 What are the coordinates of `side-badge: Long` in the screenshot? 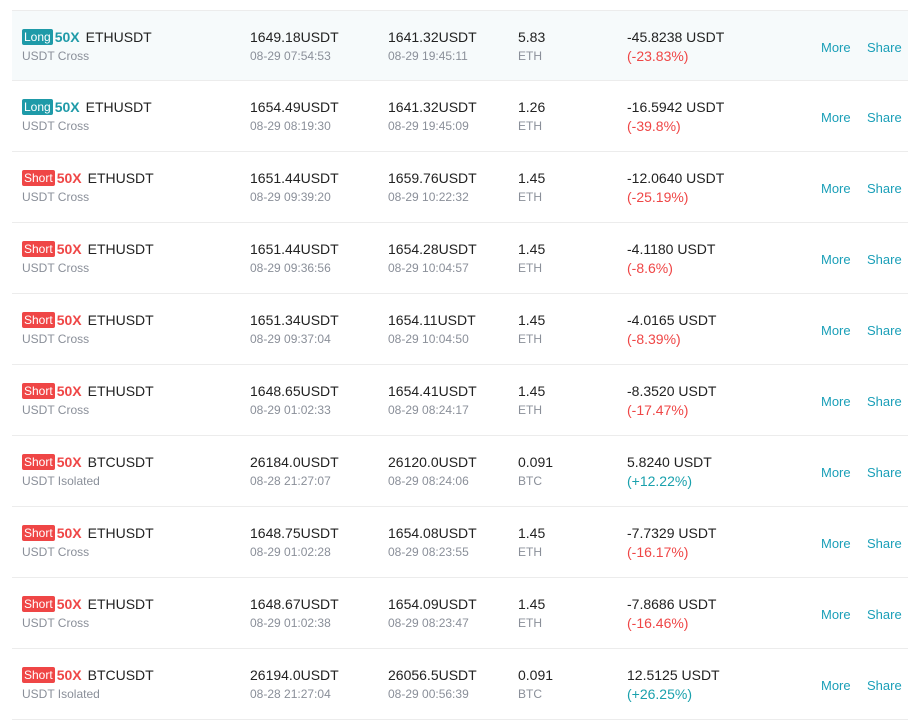 It's located at (37, 107).